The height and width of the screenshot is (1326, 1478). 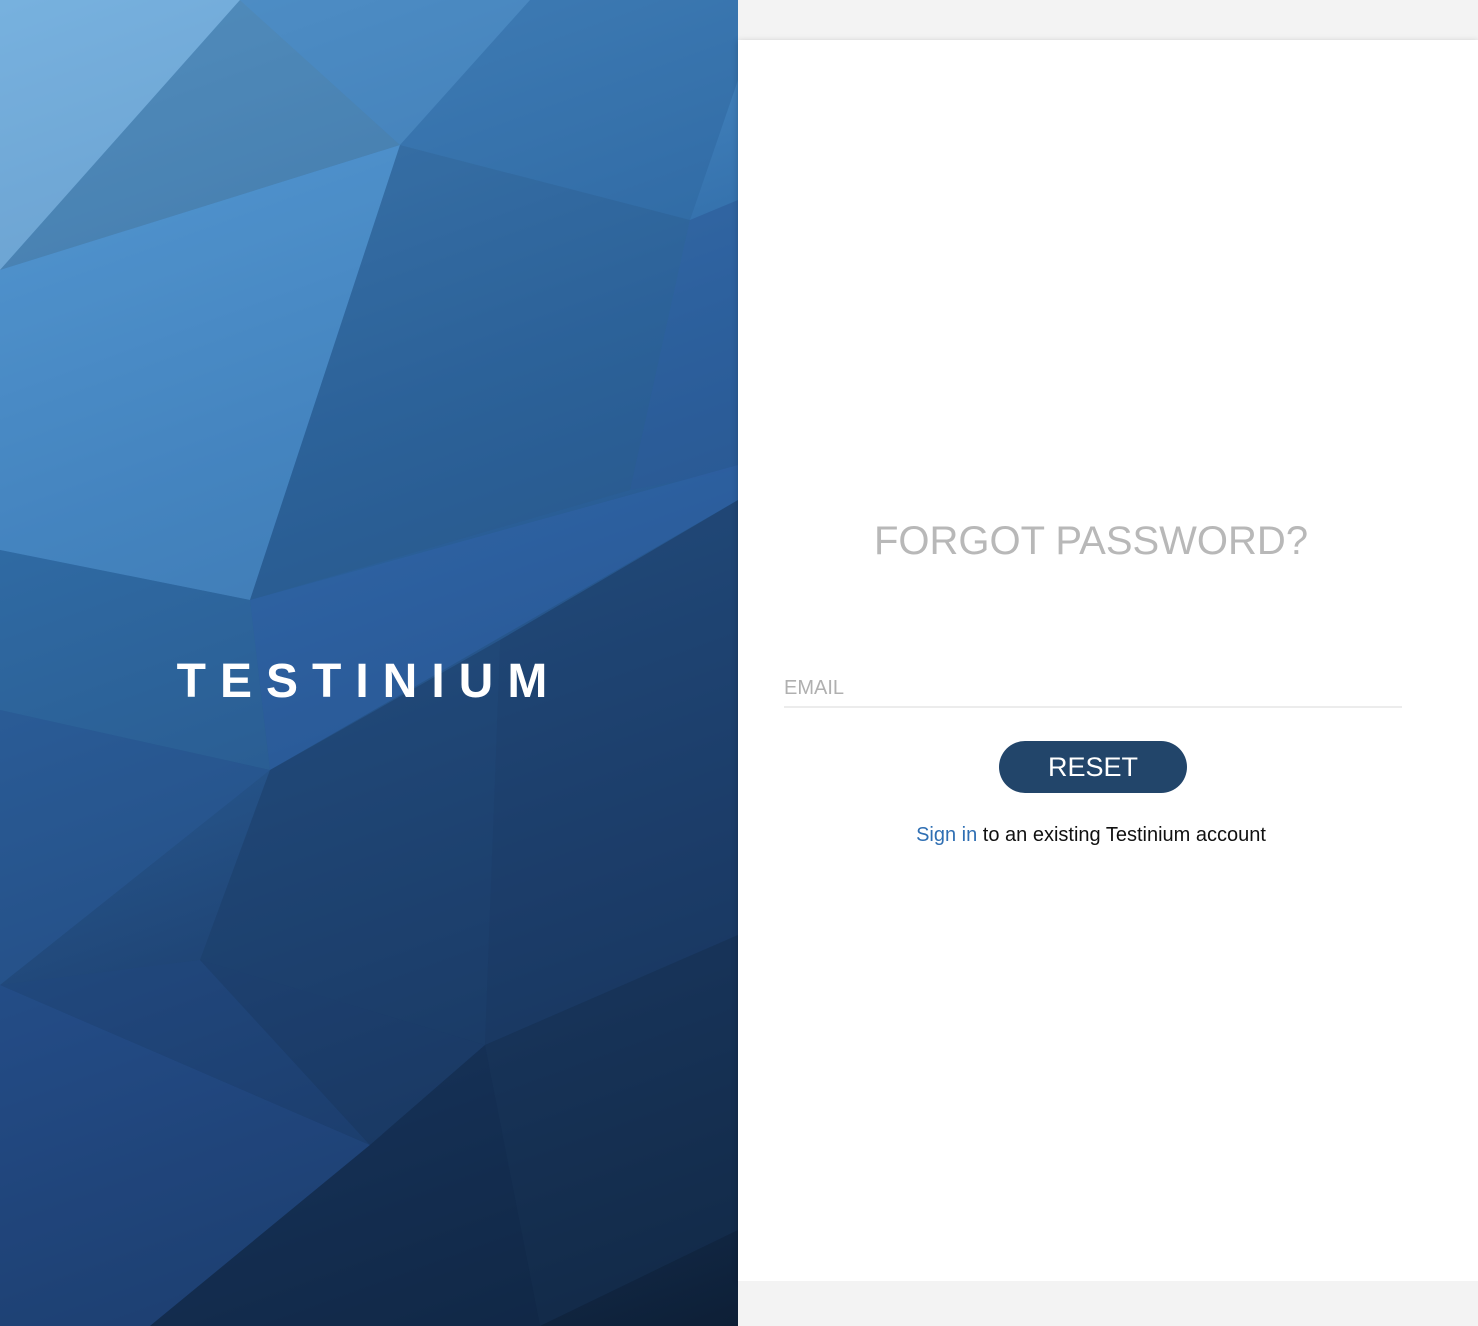 I want to click on testinium-logo: TESTINIUM, so click(x=369, y=681).